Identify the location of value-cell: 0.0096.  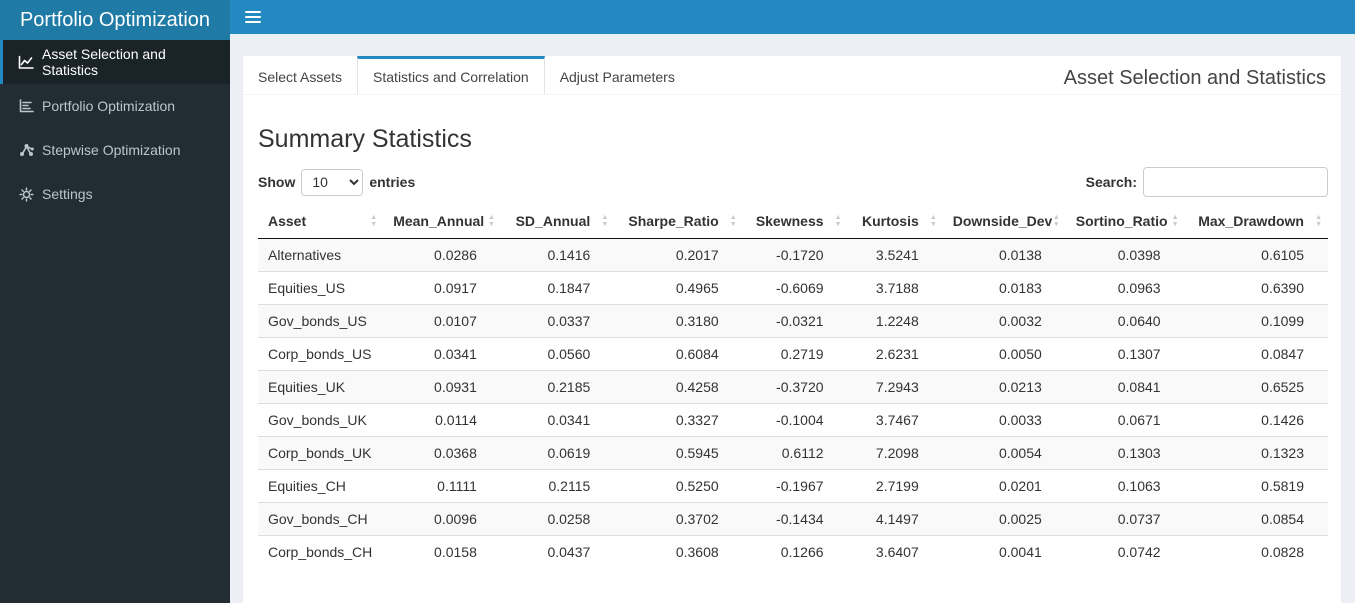
(442, 519).